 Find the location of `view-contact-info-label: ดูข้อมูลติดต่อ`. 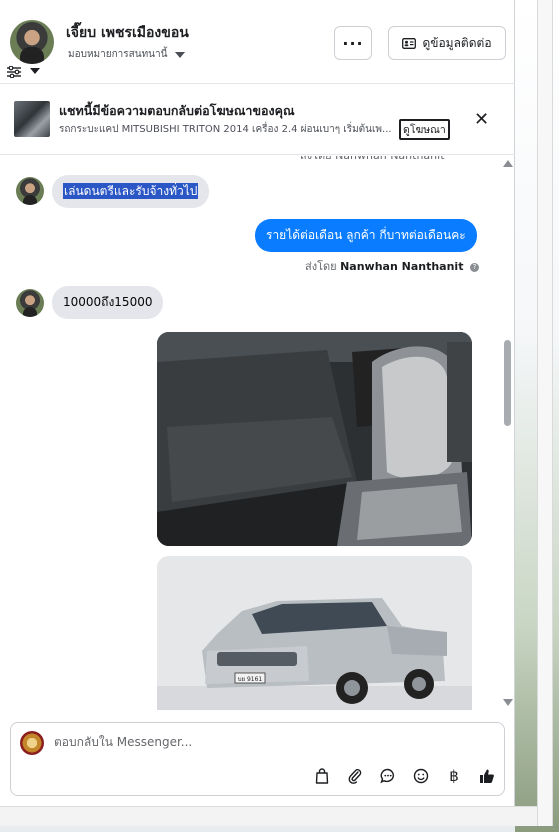

view-contact-info-label: ดูข้อมูลติดต่อ is located at coordinates (457, 42).